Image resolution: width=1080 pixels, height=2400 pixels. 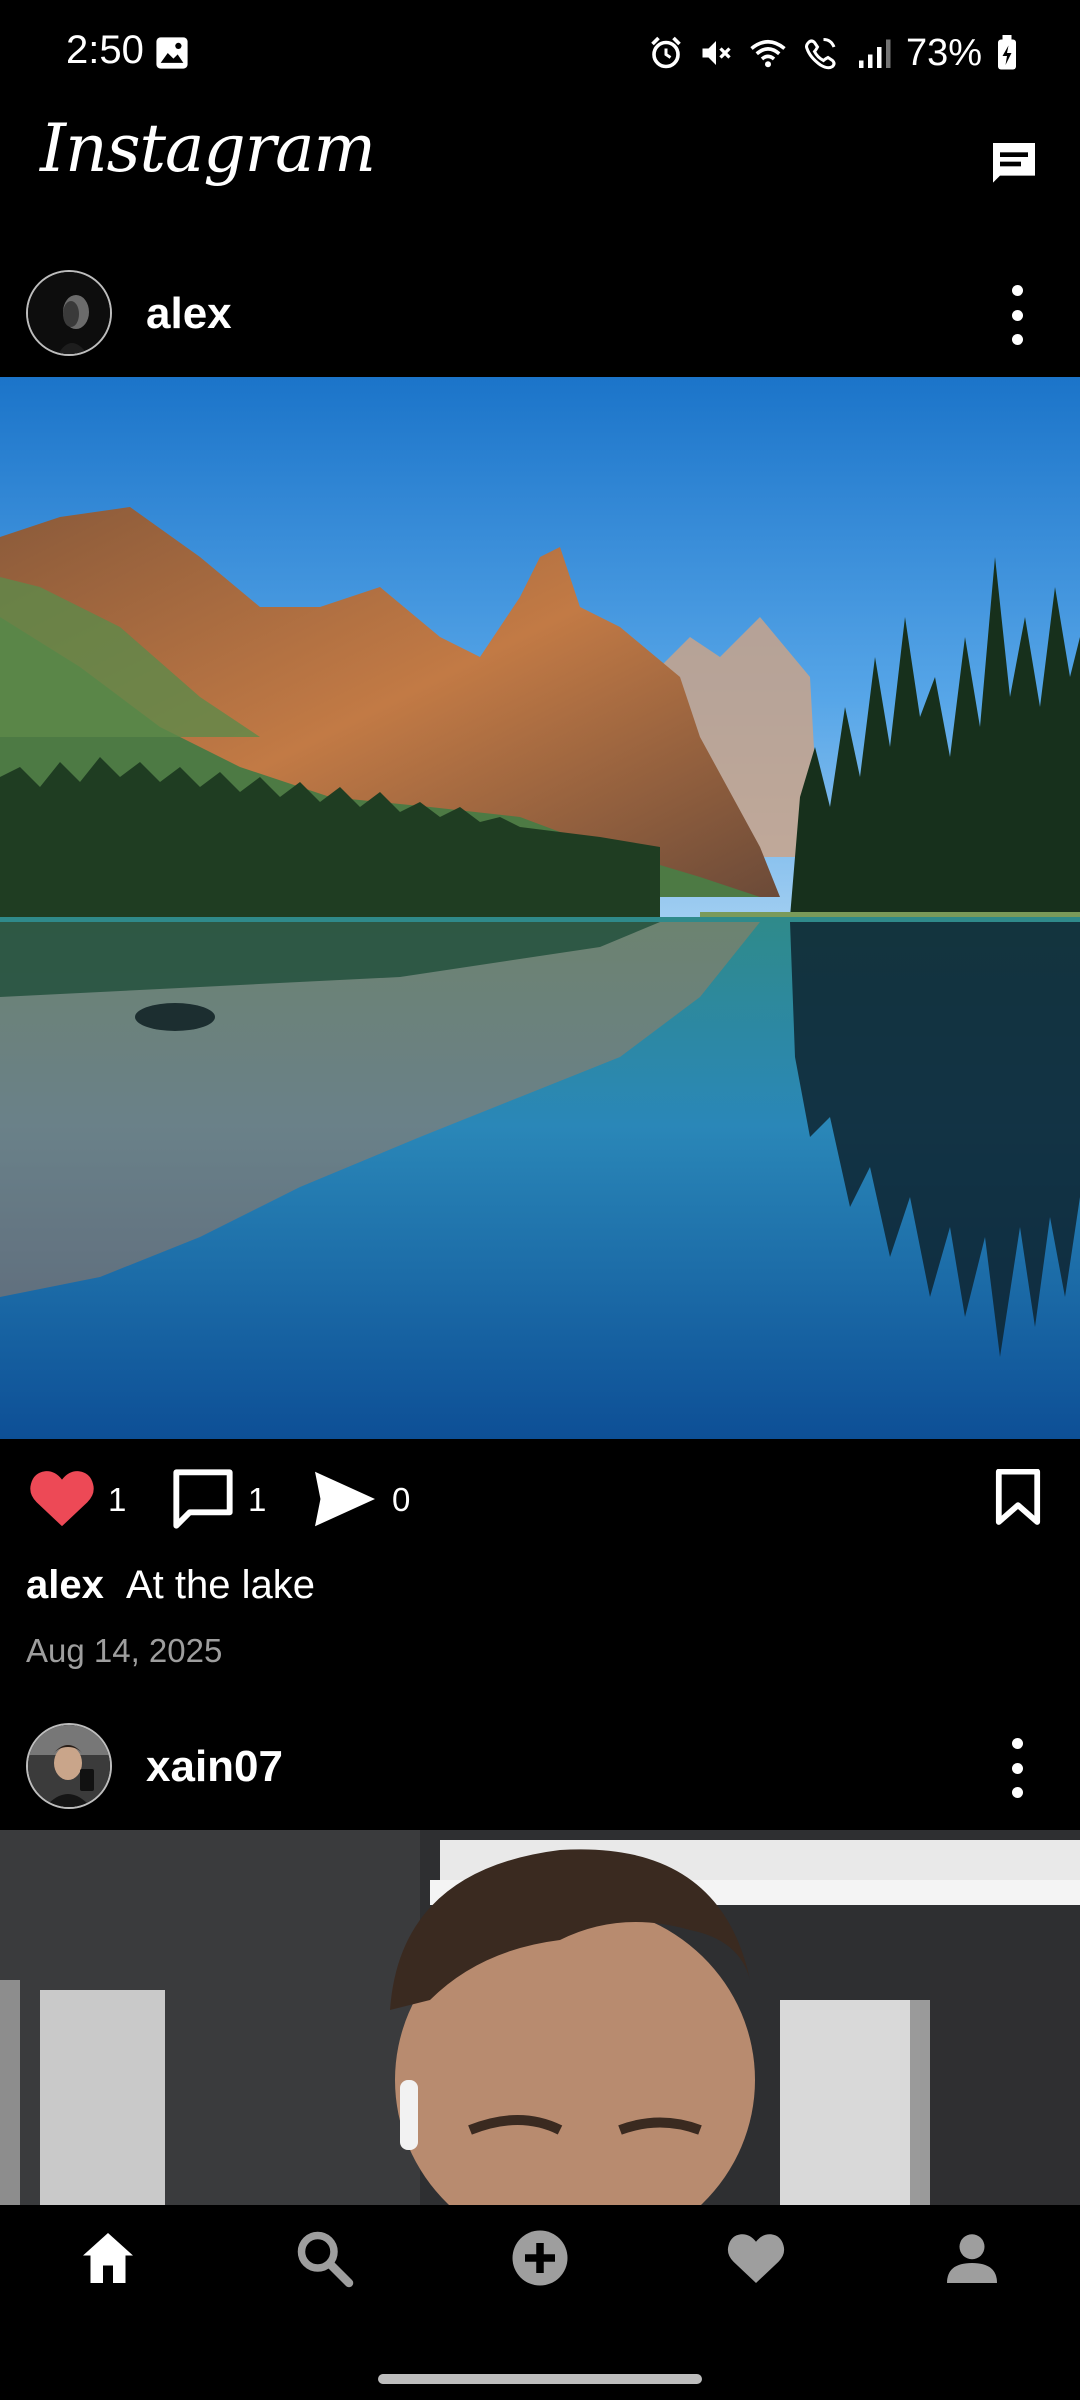 I want to click on search-icon, so click(x=324, y=2258).